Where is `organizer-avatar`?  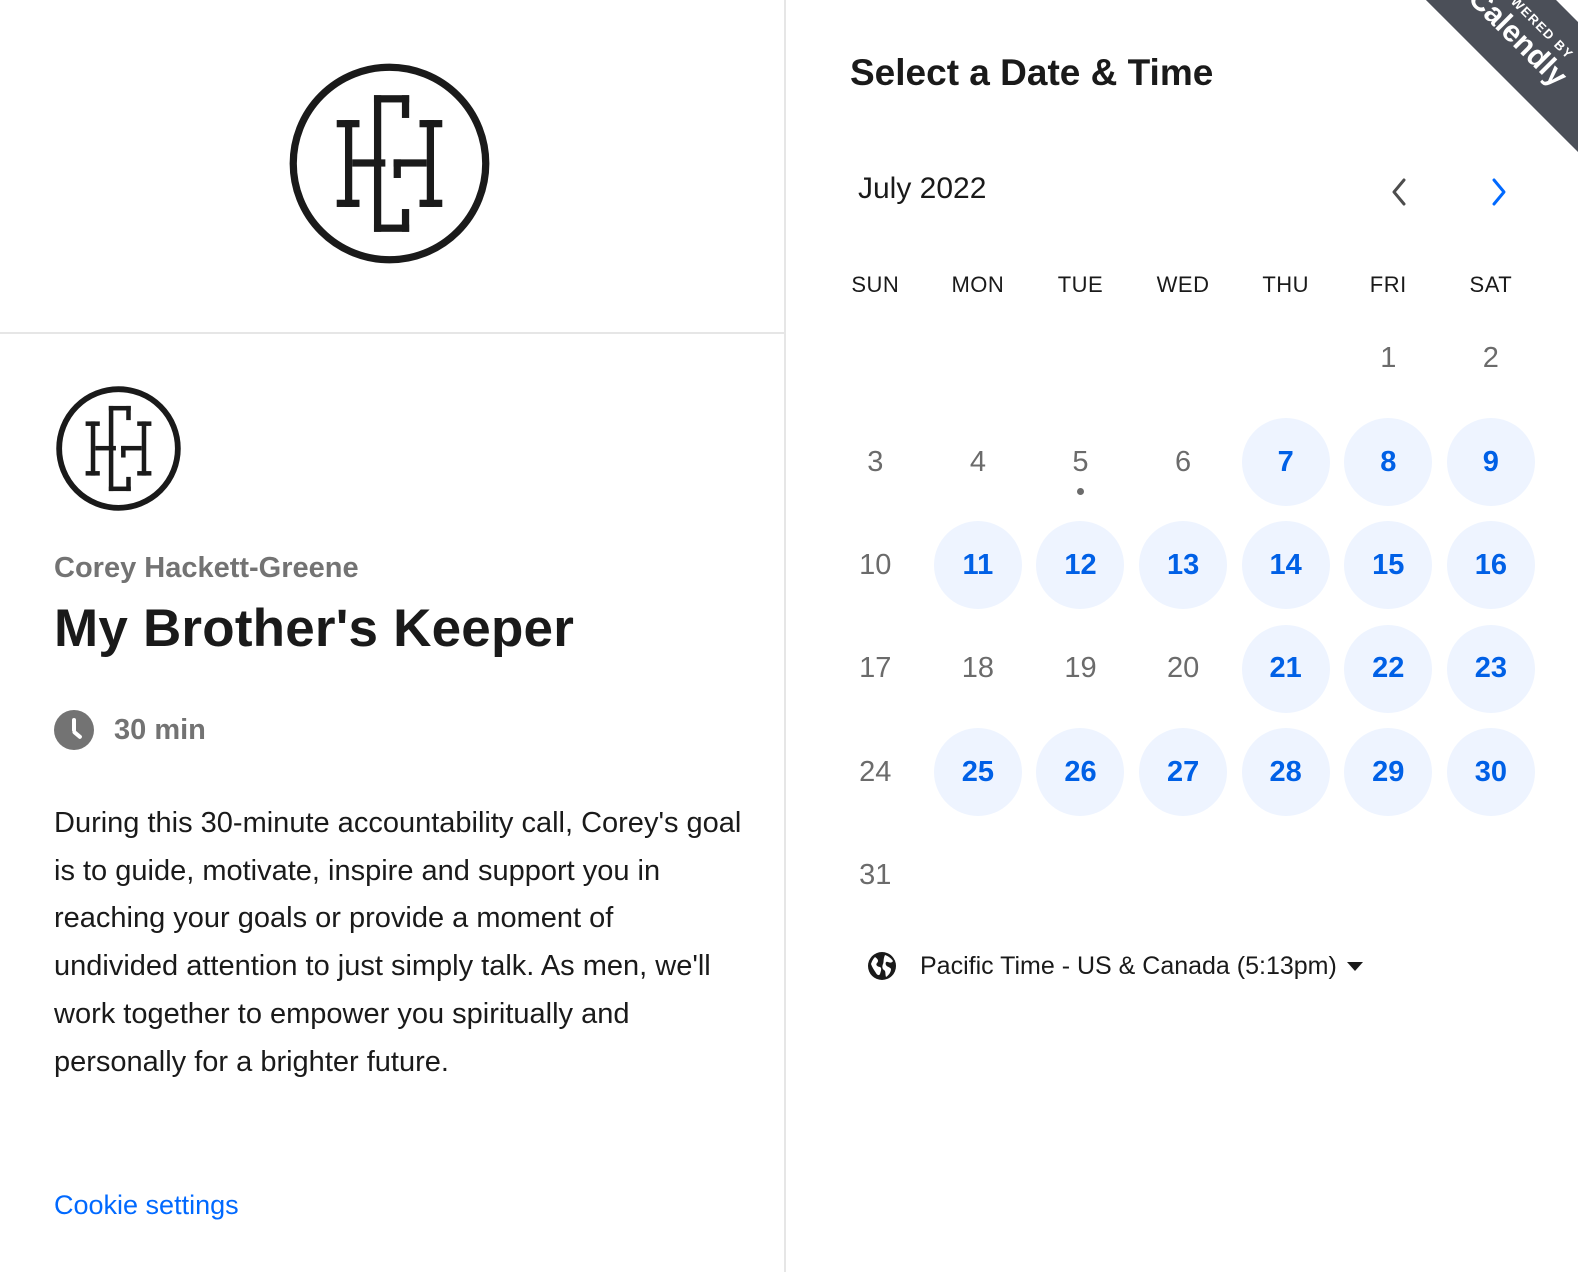 organizer-avatar is located at coordinates (118, 448).